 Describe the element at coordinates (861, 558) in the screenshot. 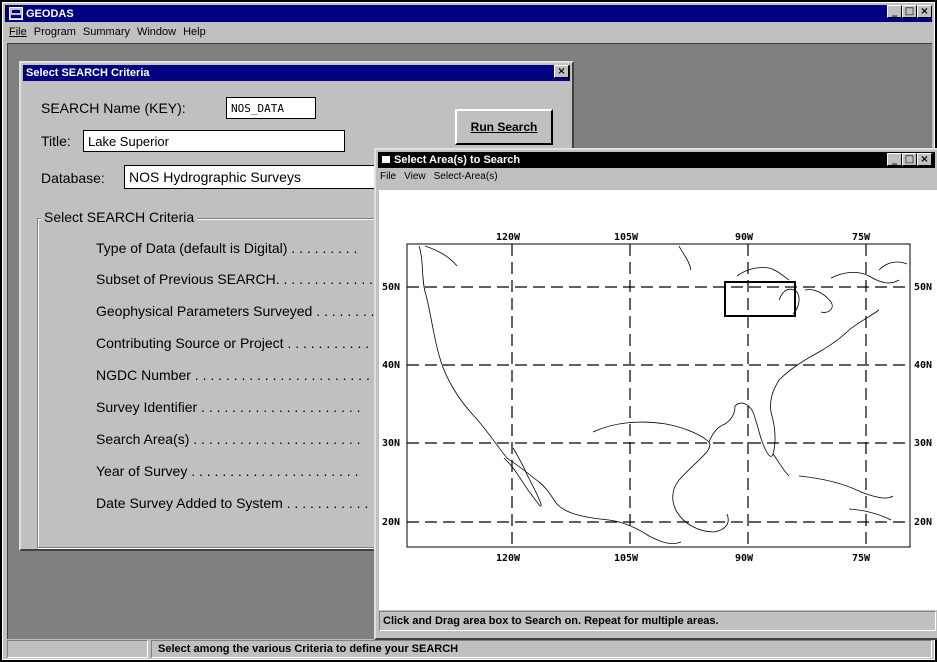

I see `lon-label-bottom: 75W` at that location.